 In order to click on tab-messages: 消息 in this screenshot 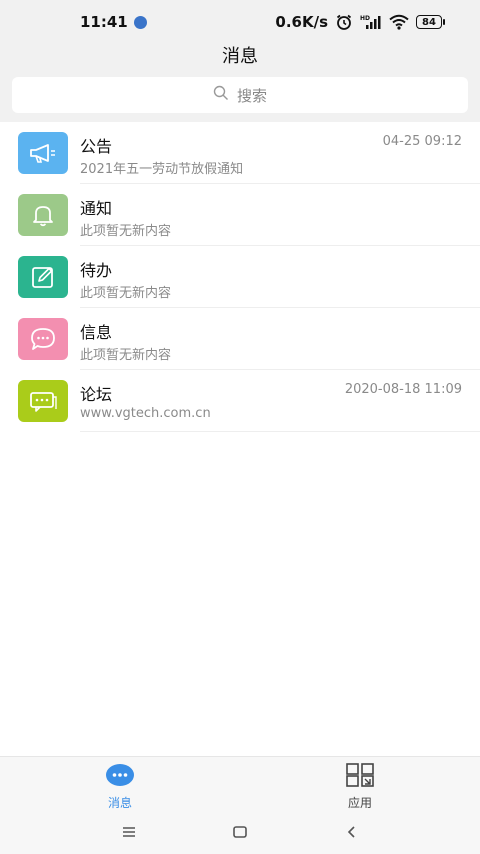, I will do `click(120, 786)`.